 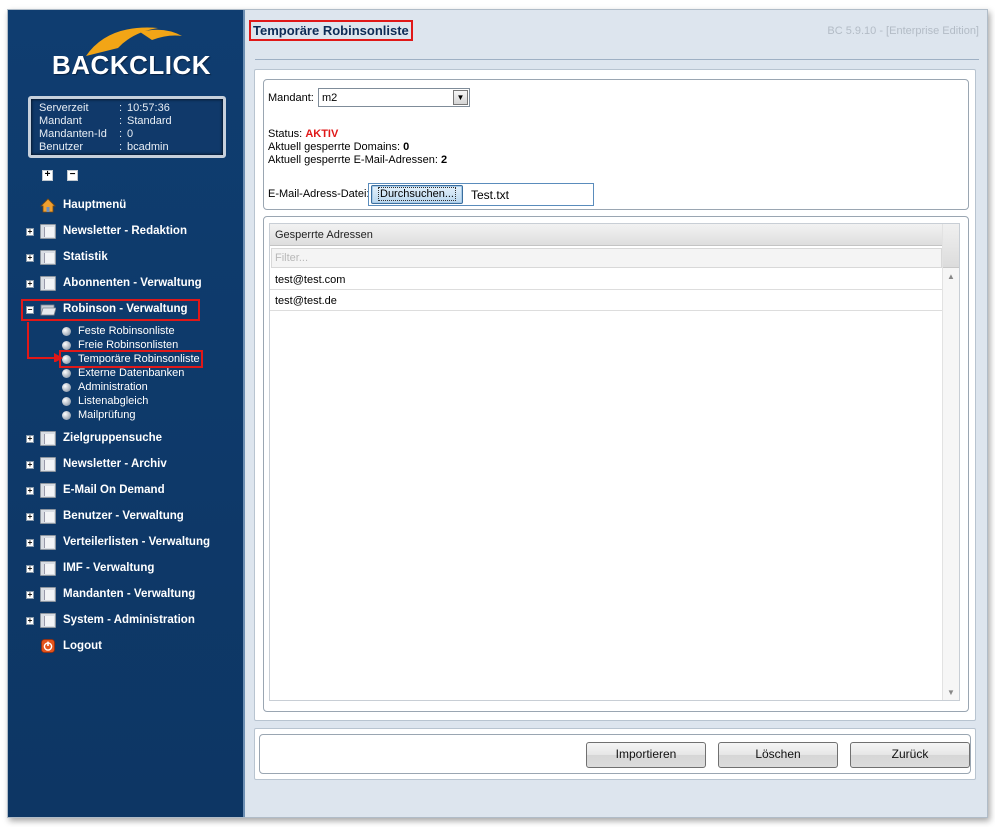 I want to click on nav-logout: Logout, so click(x=126, y=647).